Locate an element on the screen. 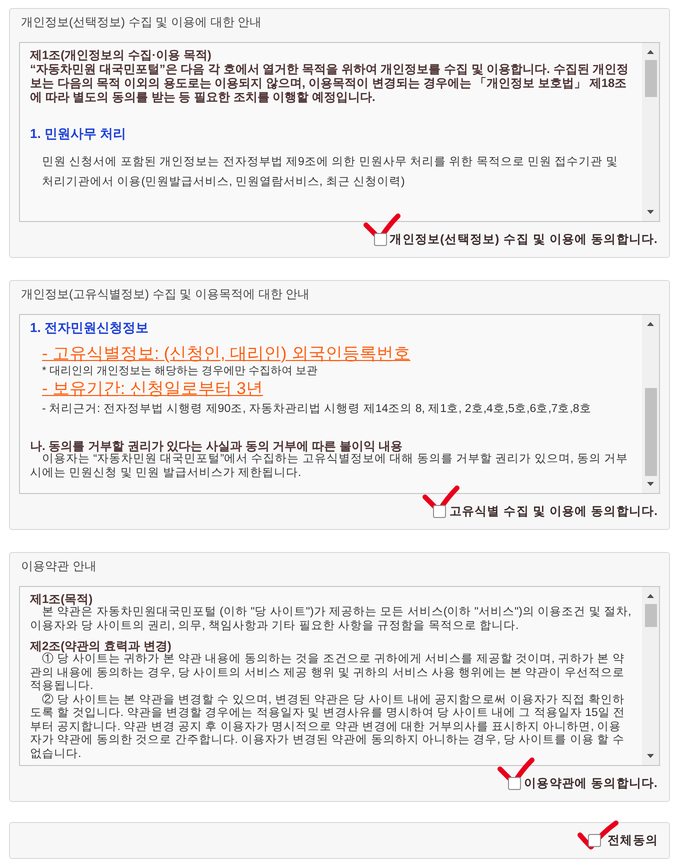  agree-label: 이용약관에 동의합니다. is located at coordinates (591, 783).